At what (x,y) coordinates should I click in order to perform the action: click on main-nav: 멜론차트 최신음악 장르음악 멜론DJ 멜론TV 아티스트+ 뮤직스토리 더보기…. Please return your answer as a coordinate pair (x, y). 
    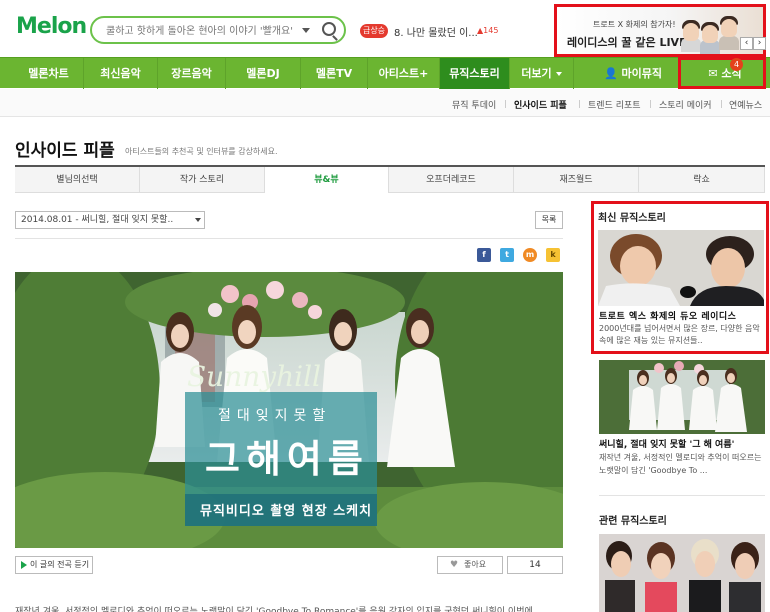
    Looking at the image, I should click on (385, 73).